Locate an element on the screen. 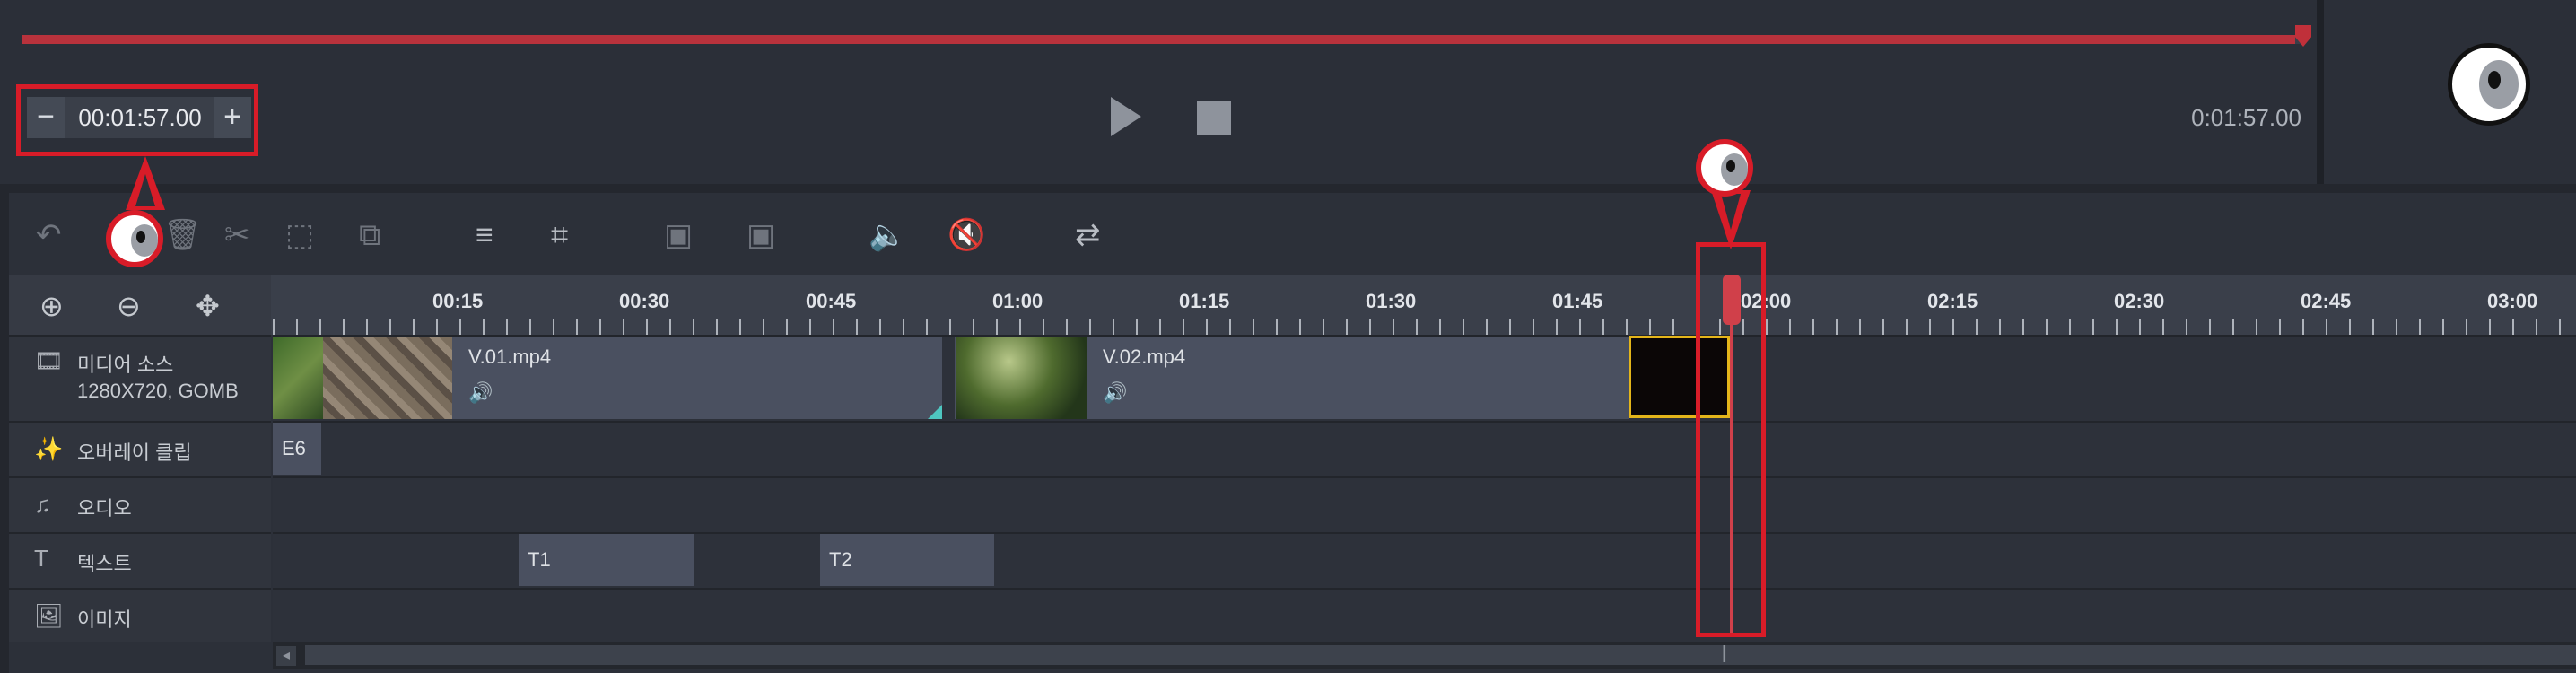  ruler-tick-label: 00:30 is located at coordinates (645, 301).